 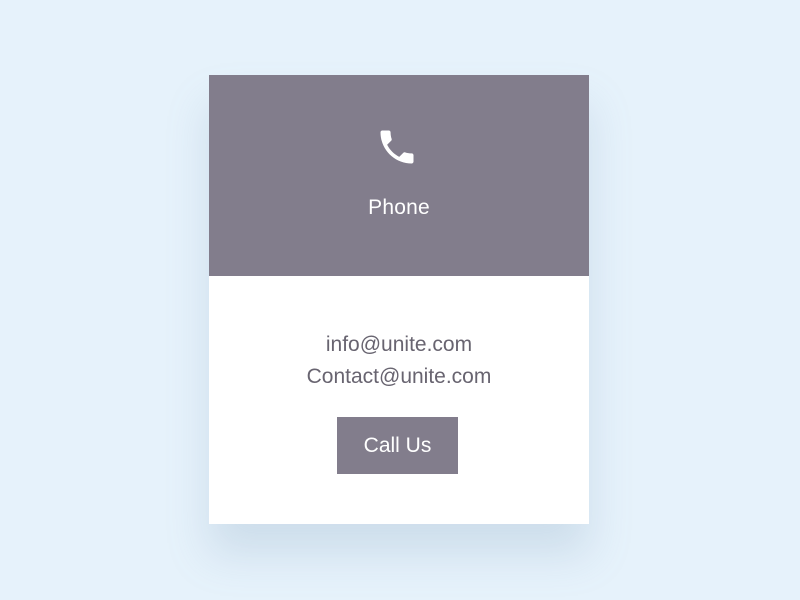 What do you see at coordinates (399, 344) in the screenshot?
I see `email-info: info@unite.com` at bounding box center [399, 344].